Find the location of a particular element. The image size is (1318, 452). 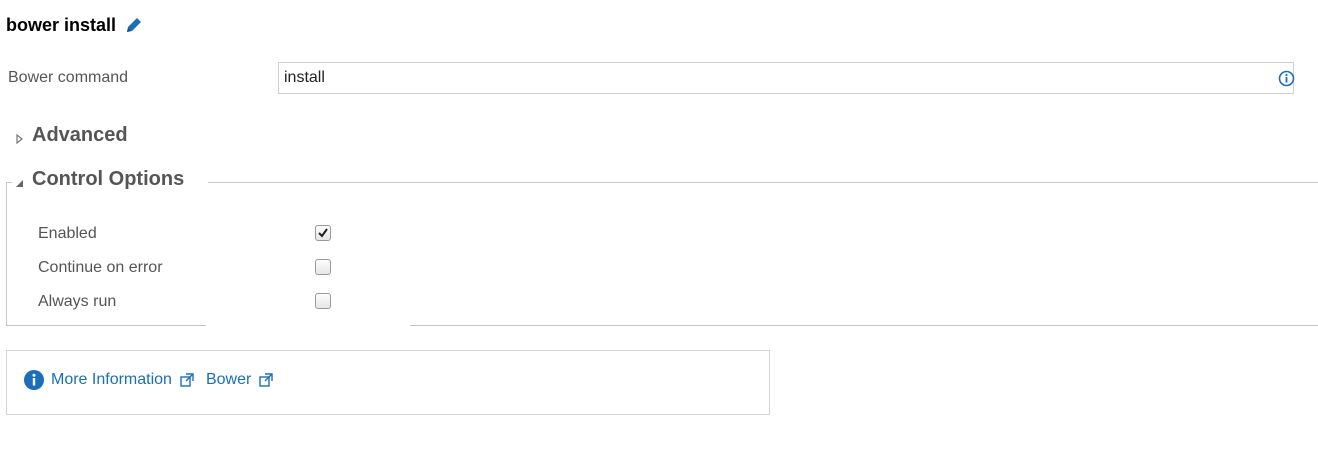

continue-on-error-label: Continue on error is located at coordinates (100, 267).